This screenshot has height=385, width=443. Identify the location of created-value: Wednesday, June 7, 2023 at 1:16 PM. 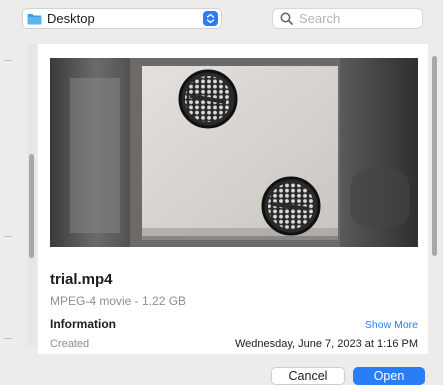
(326, 344).